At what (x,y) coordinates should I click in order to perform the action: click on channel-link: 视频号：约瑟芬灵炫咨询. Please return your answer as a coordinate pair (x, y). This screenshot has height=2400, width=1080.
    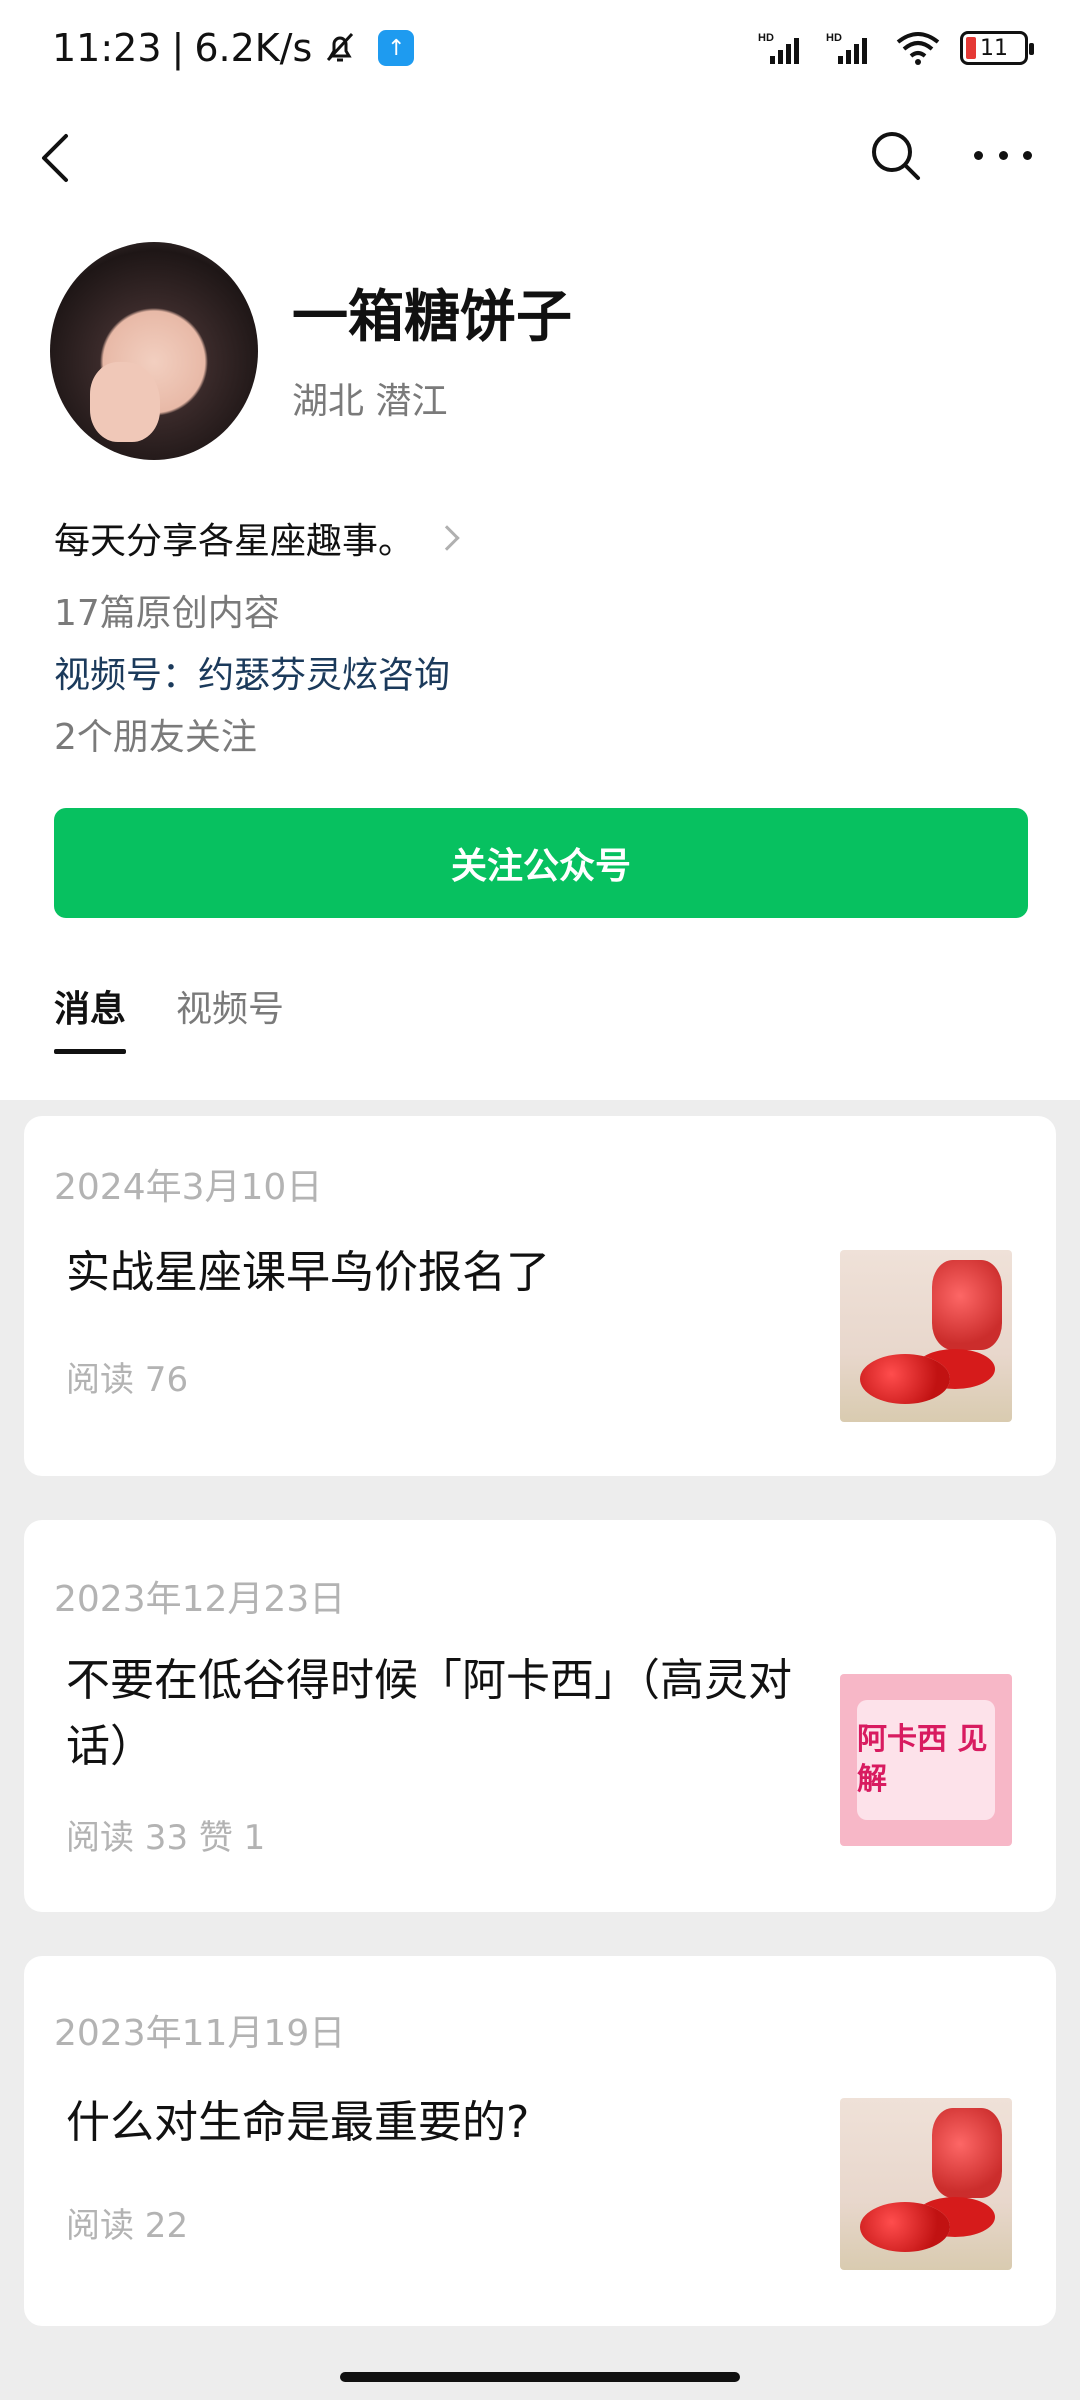
    Looking at the image, I should click on (252, 672).